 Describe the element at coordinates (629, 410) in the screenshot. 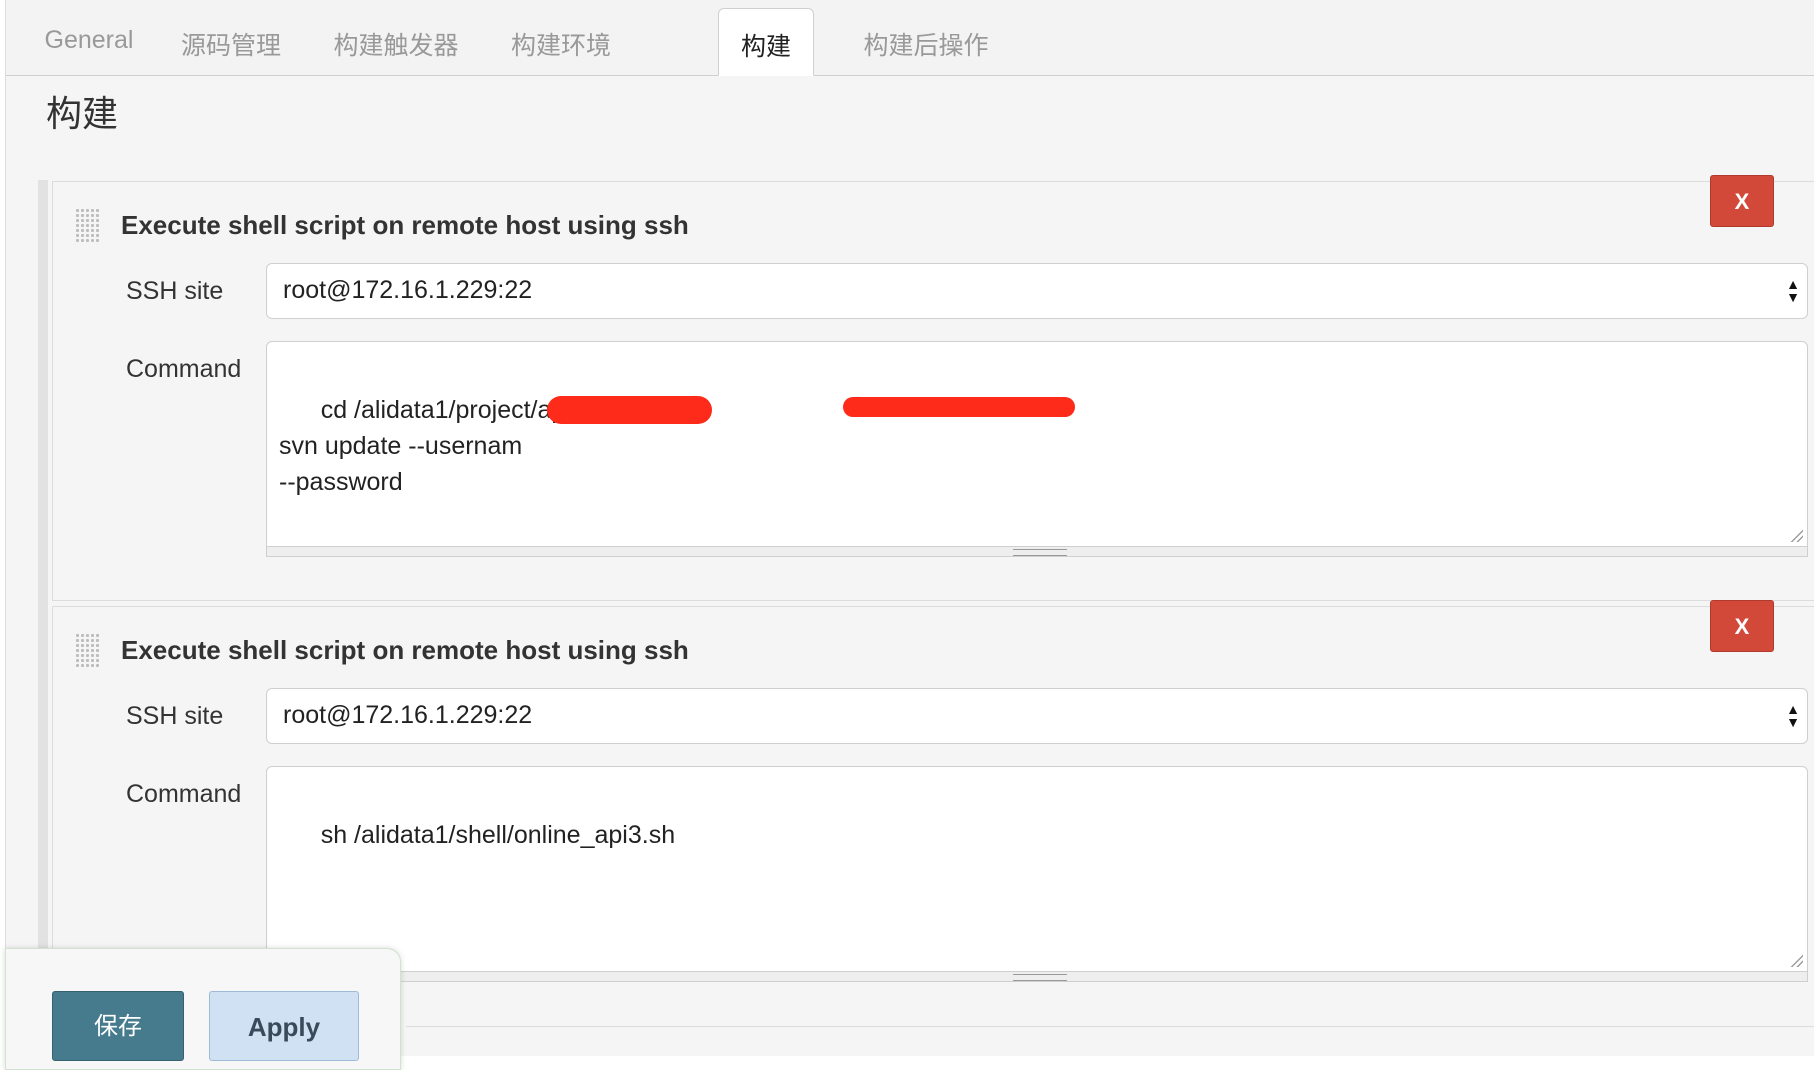

I see `redacted-username` at that location.